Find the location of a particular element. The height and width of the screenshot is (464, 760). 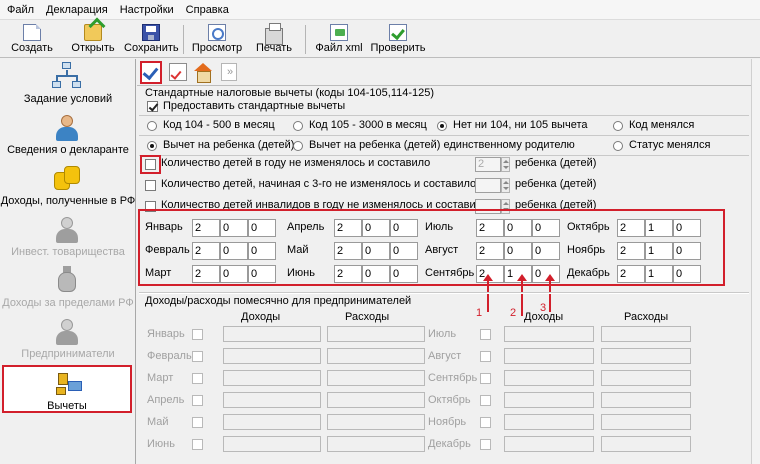

radio-code104 is located at coordinates (152, 126).